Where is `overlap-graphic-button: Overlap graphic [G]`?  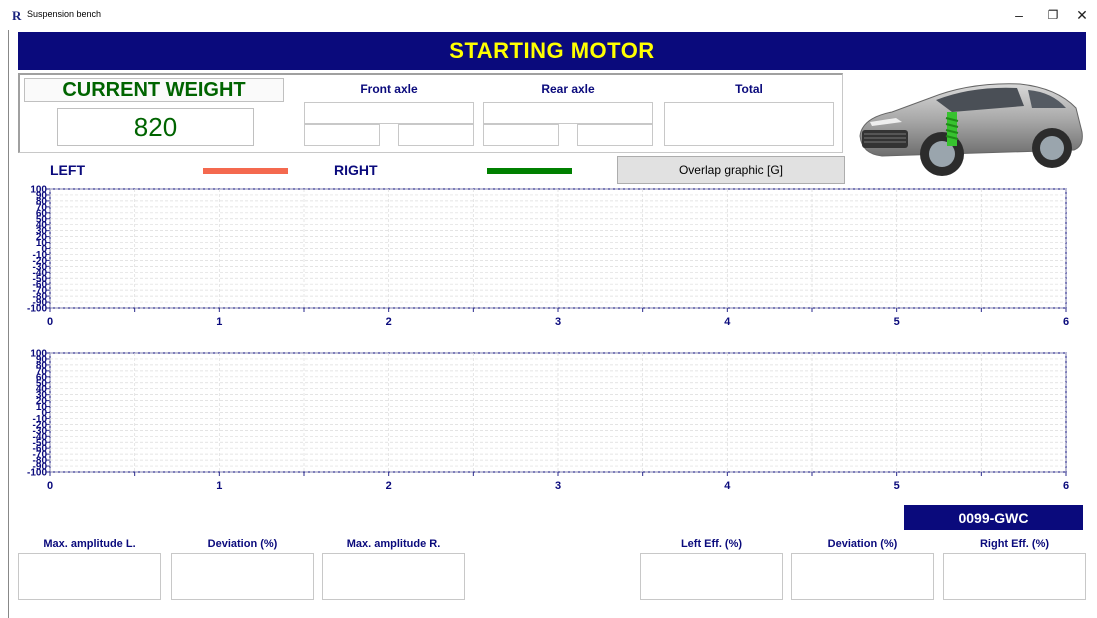 overlap-graphic-button: Overlap graphic [G] is located at coordinates (731, 170).